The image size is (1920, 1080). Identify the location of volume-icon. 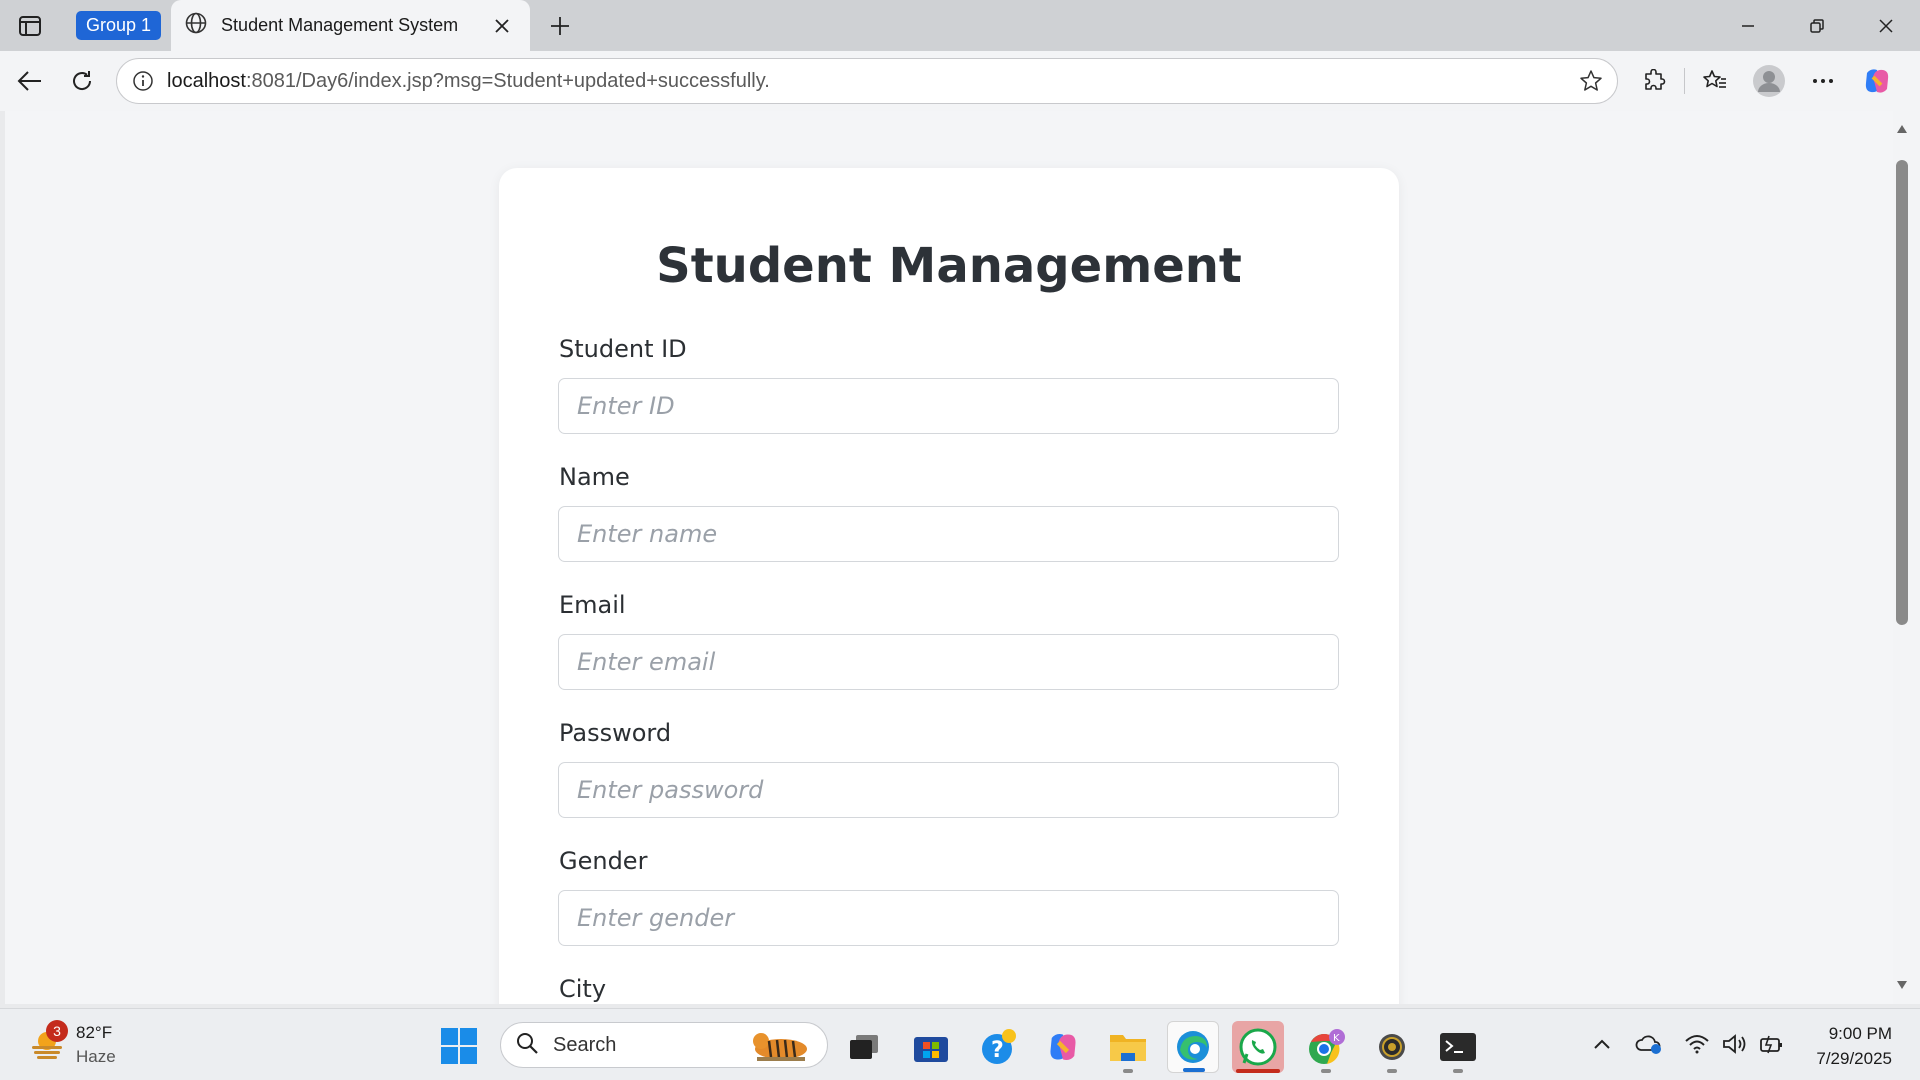
(1735, 1044).